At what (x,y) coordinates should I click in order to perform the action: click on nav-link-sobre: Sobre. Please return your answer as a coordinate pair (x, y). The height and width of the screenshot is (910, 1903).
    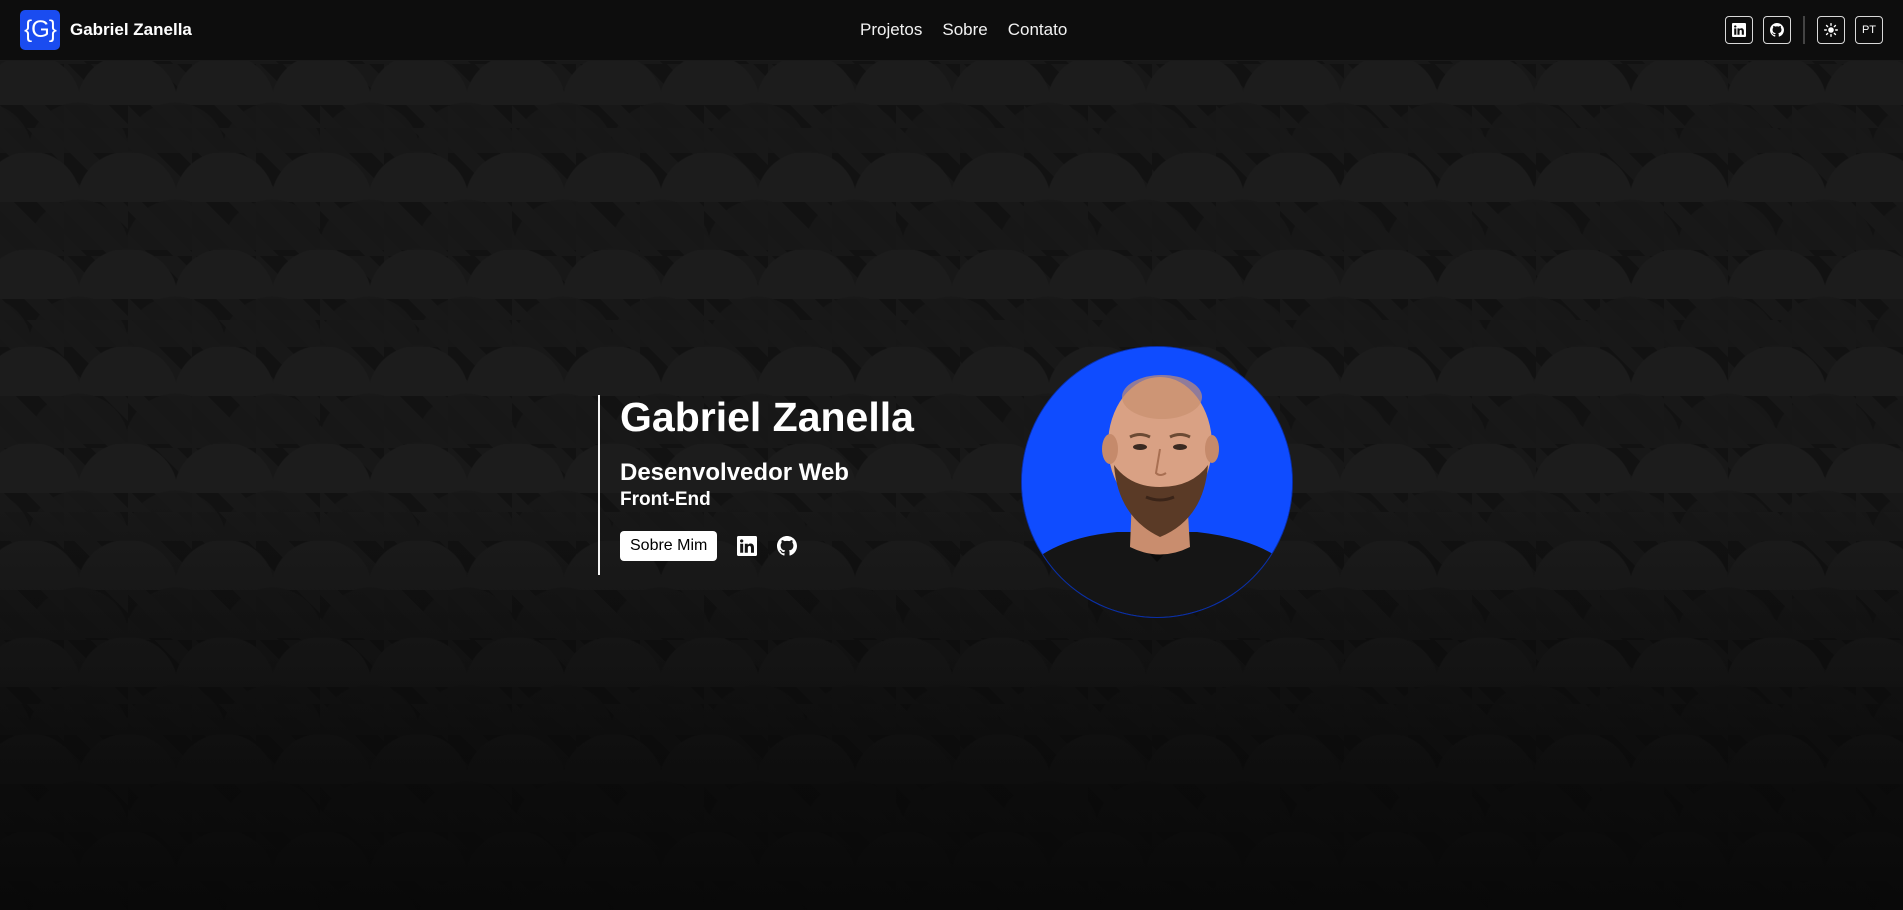
    Looking at the image, I should click on (964, 30).